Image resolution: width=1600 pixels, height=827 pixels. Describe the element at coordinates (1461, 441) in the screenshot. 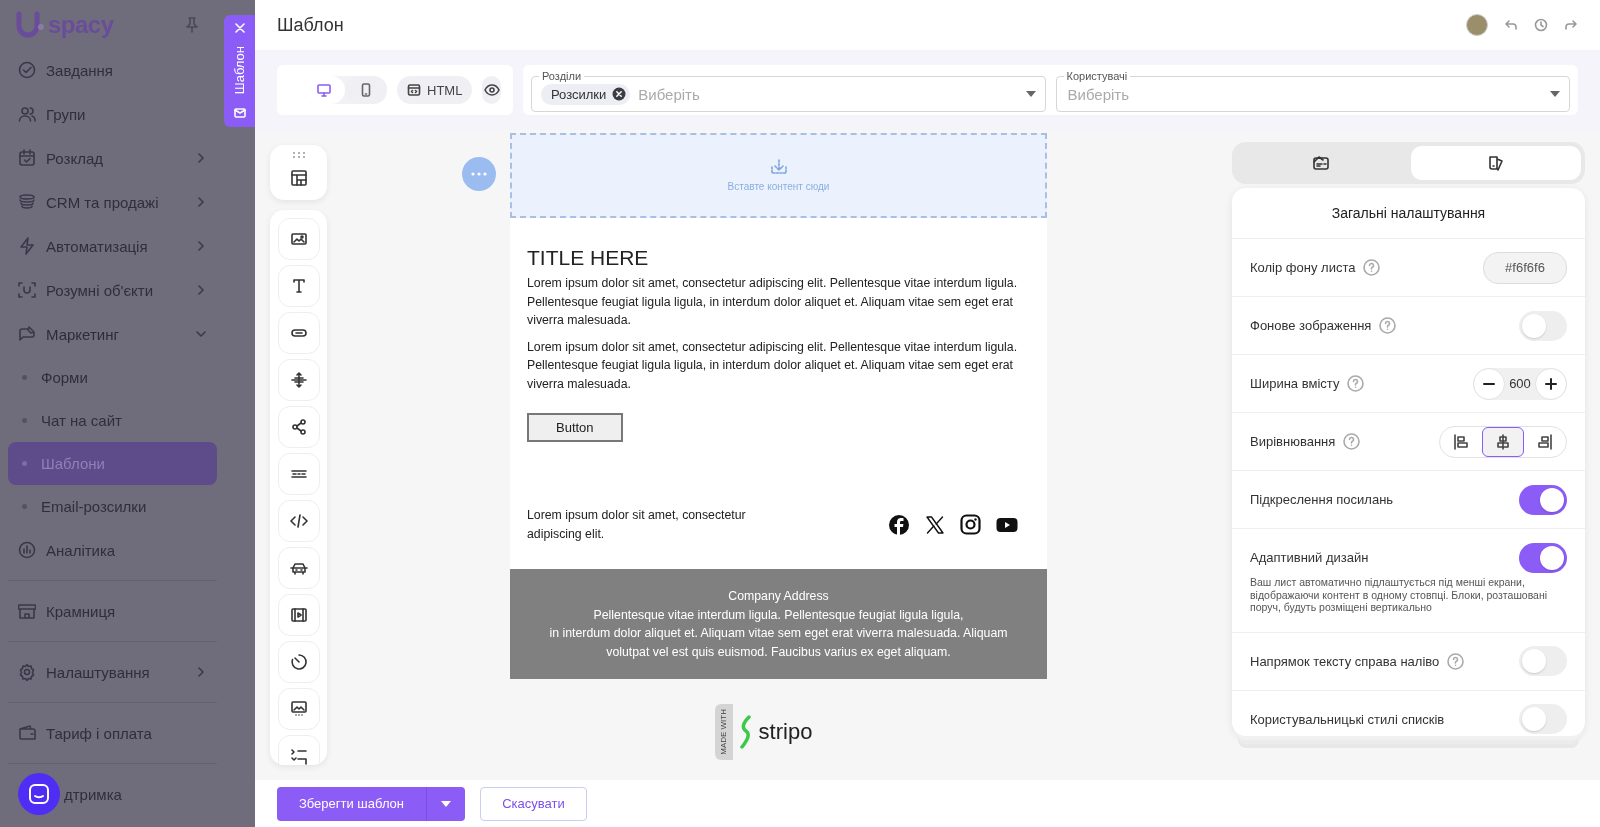

I see `align-left-icon` at that location.